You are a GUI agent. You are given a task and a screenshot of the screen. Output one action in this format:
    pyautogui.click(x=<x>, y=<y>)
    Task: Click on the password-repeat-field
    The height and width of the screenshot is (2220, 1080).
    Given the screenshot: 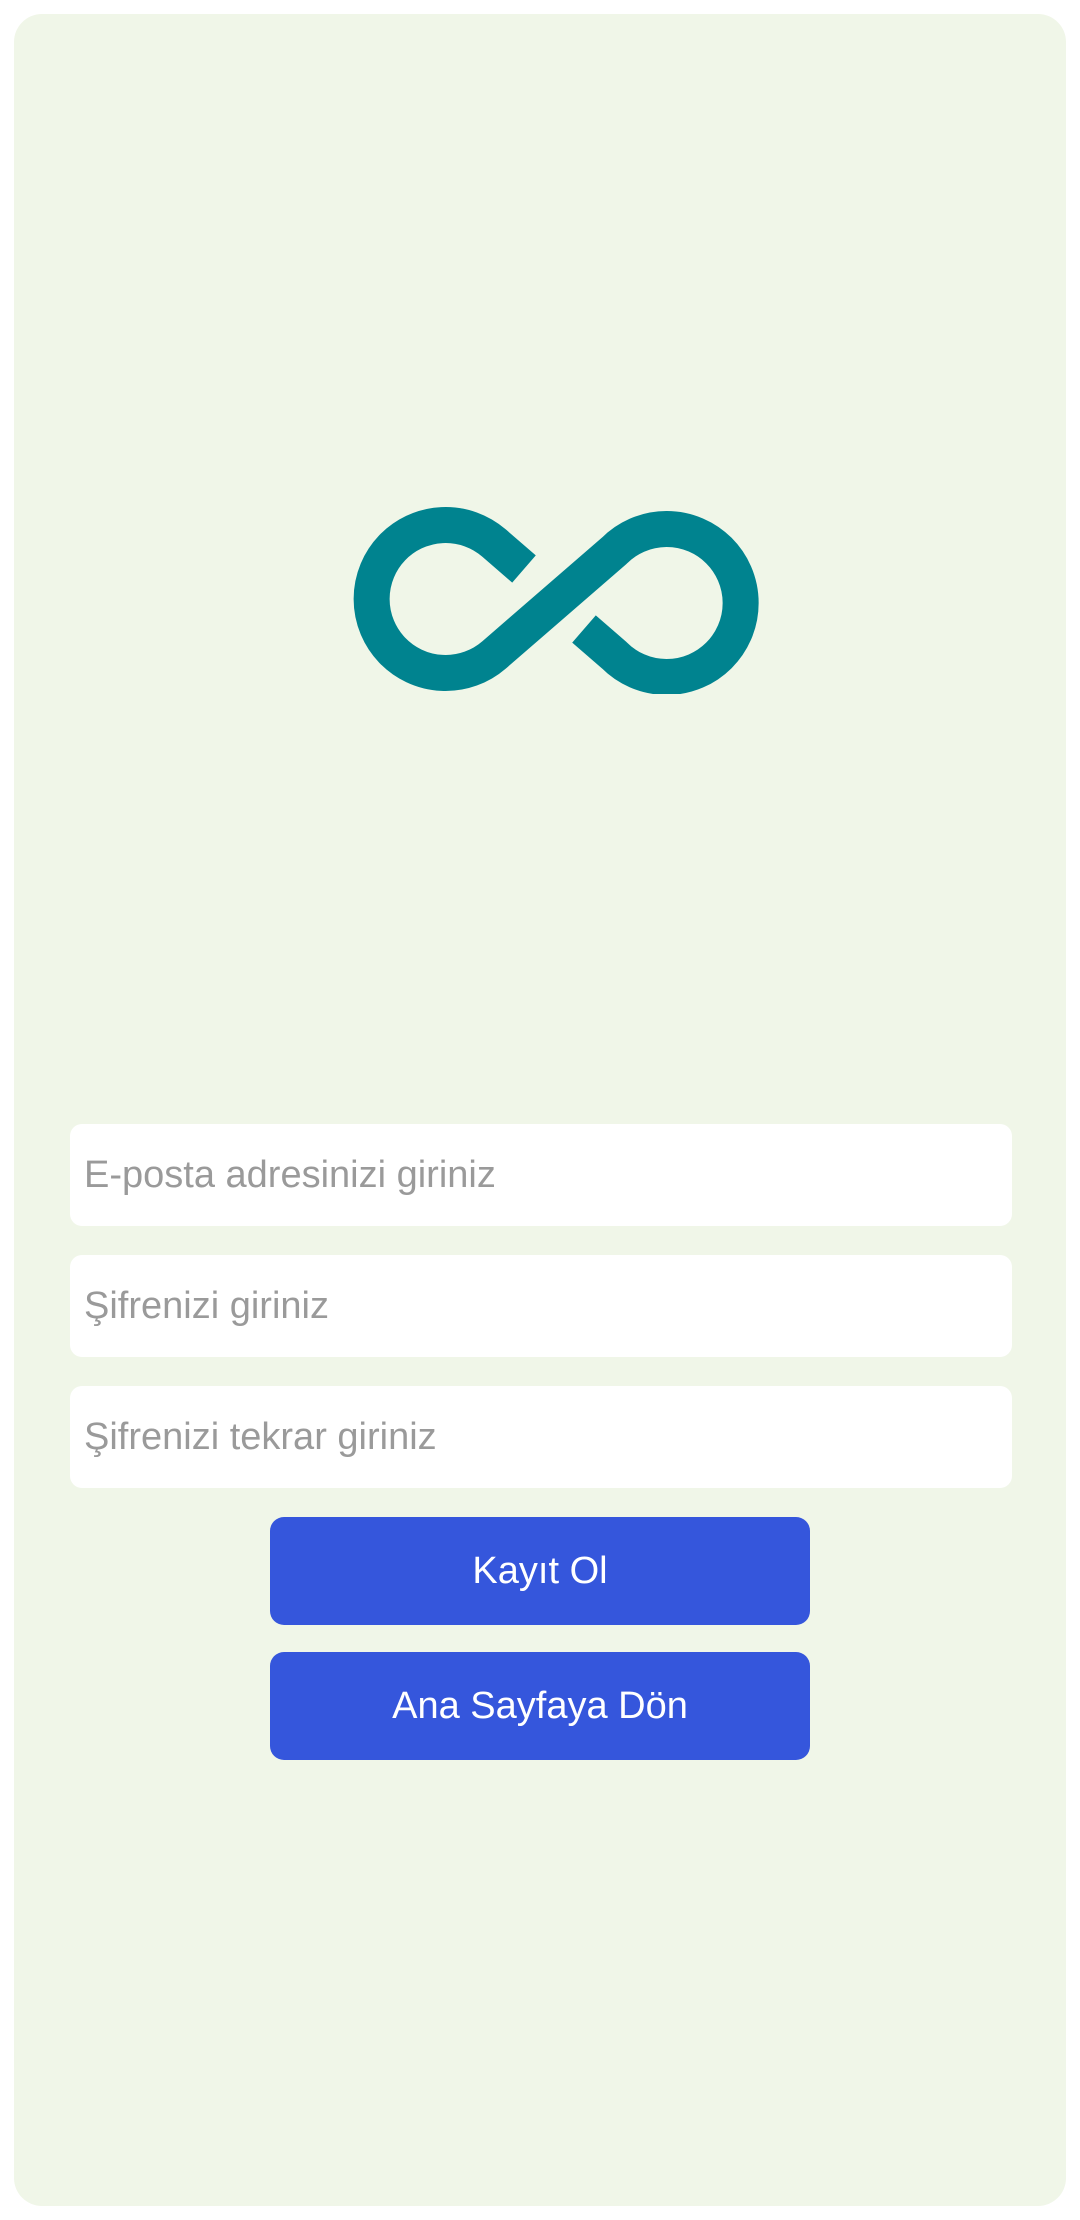 What is the action you would take?
    pyautogui.click(x=541, y=1437)
    